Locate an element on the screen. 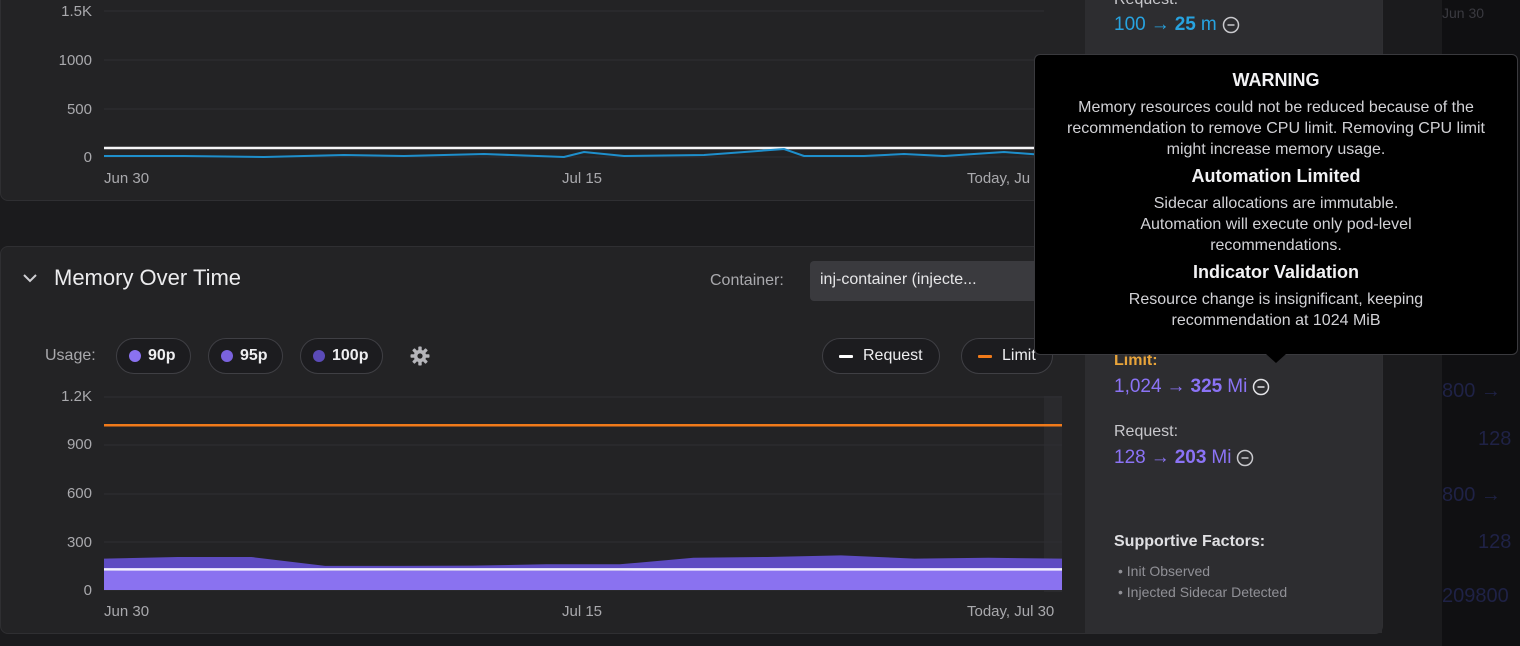  cpu-request-to: 25 is located at coordinates (1185, 24).